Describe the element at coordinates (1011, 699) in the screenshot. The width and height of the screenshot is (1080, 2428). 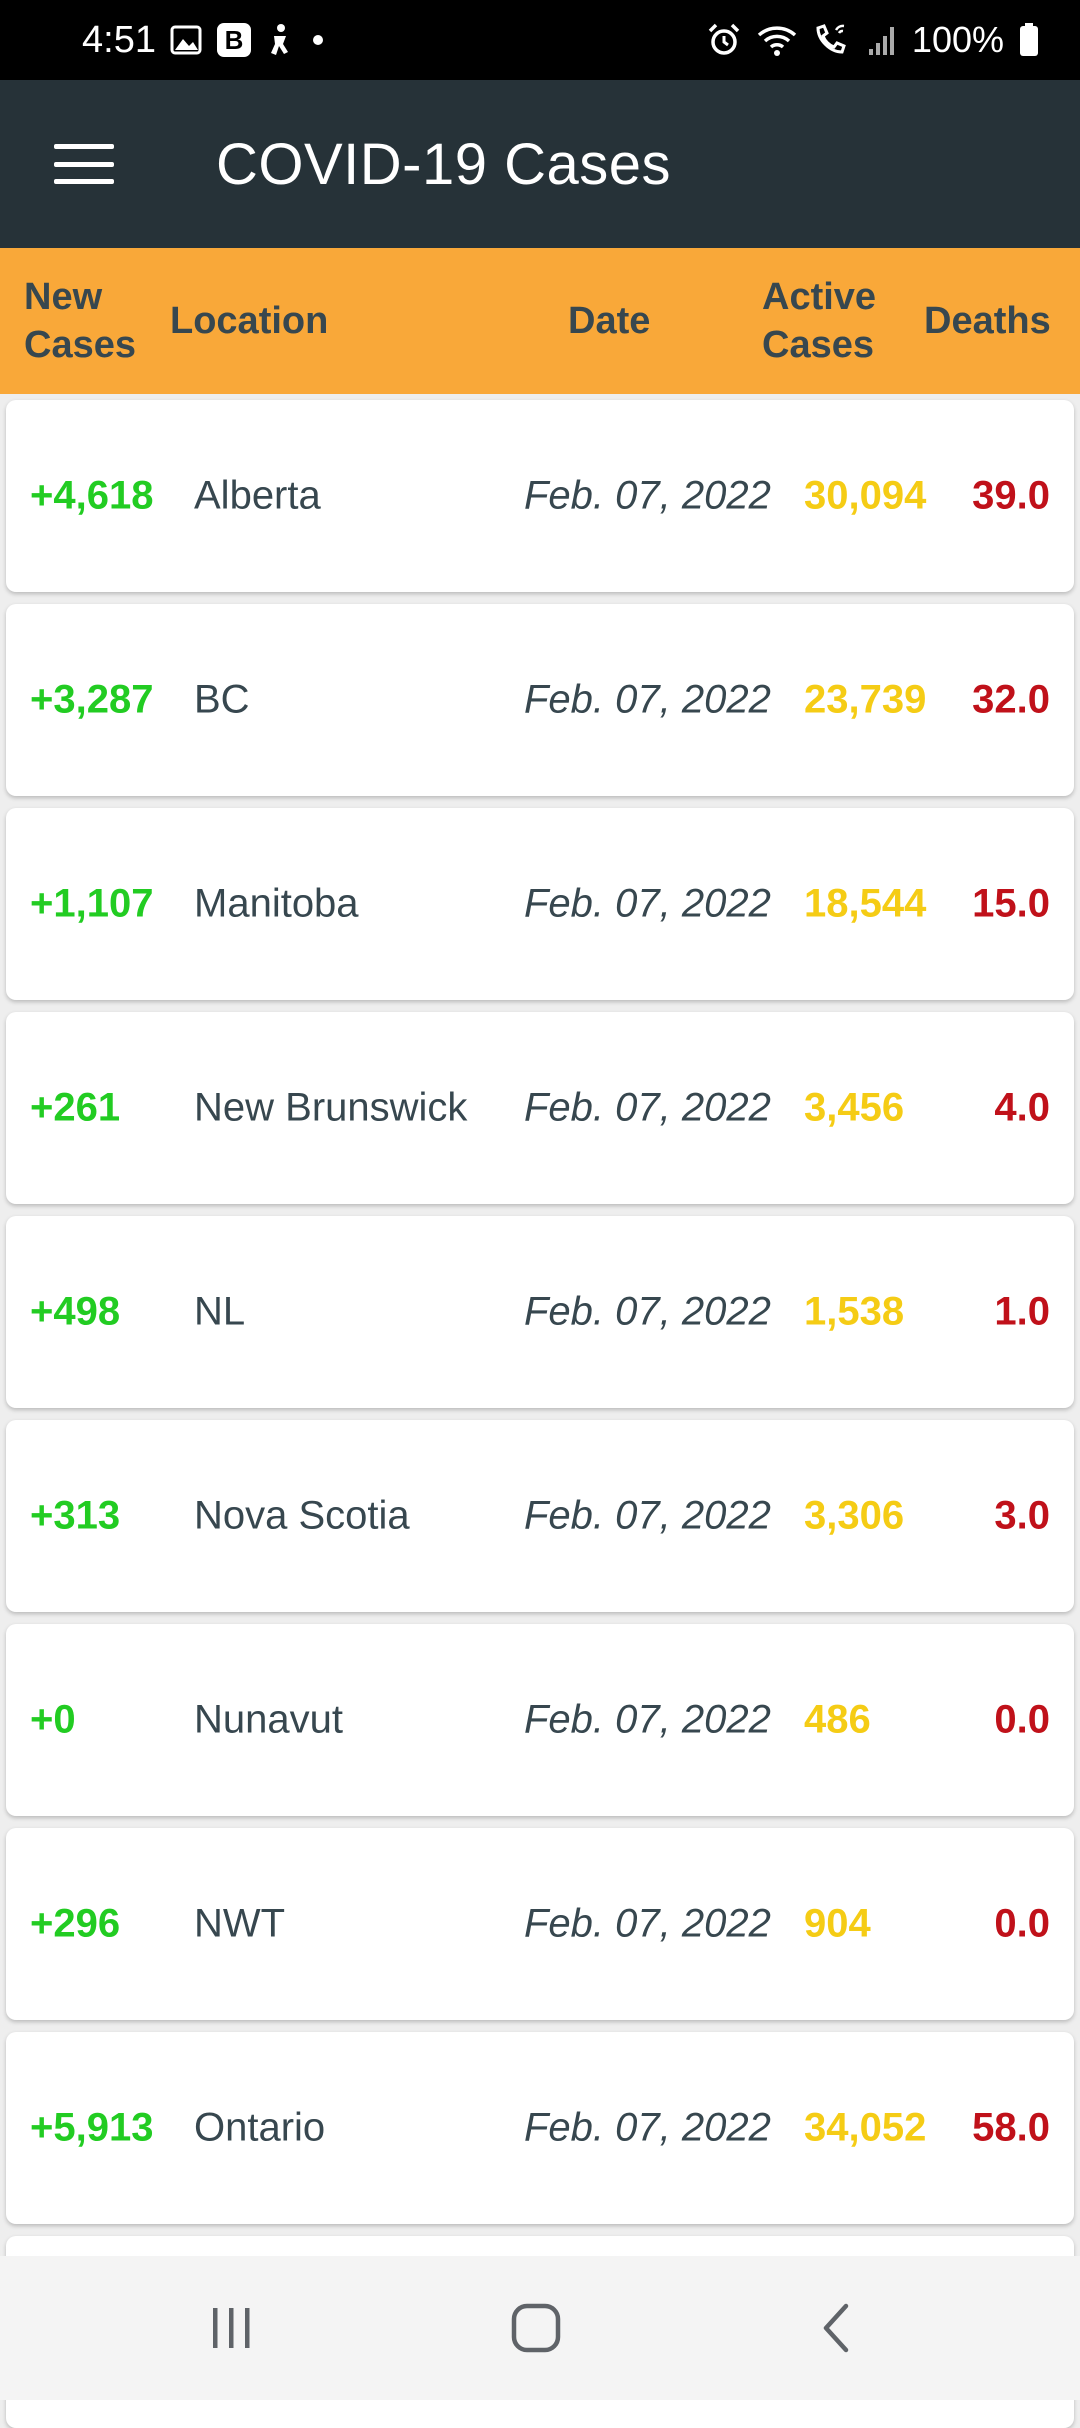
I see `deaths-value: 32.0` at that location.